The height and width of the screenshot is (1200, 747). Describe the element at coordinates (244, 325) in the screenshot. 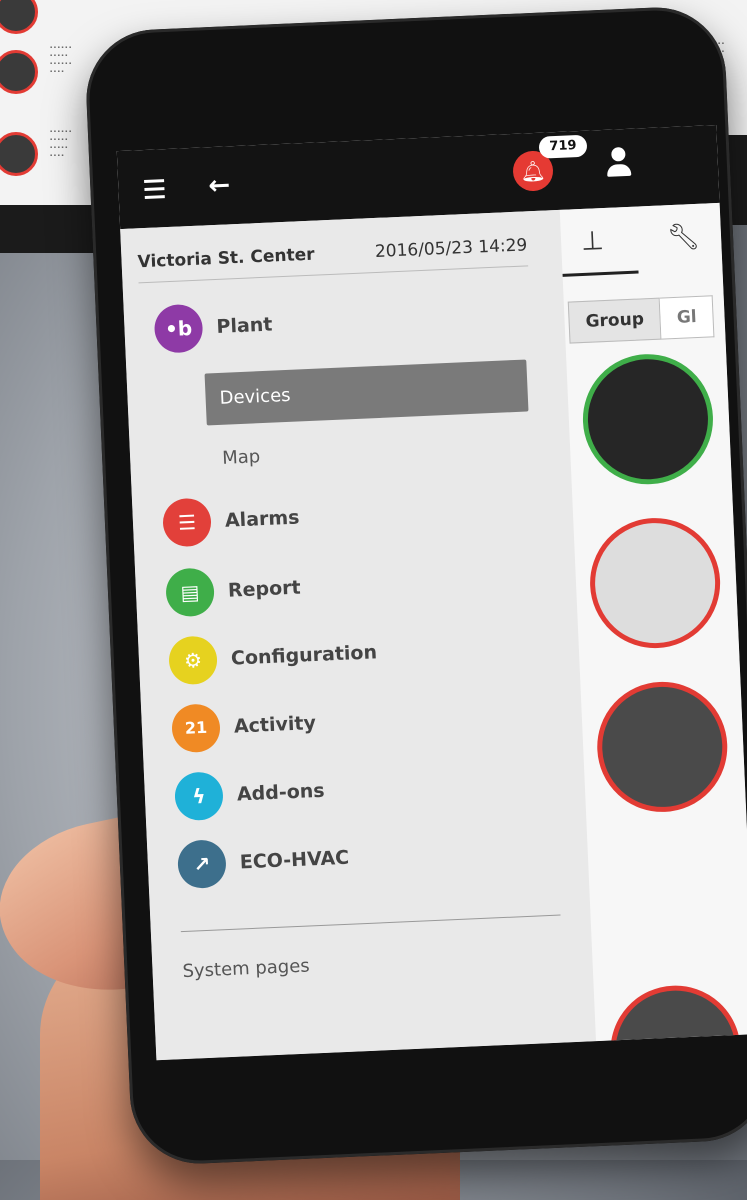

I see `nav-item-label: Plant` at that location.